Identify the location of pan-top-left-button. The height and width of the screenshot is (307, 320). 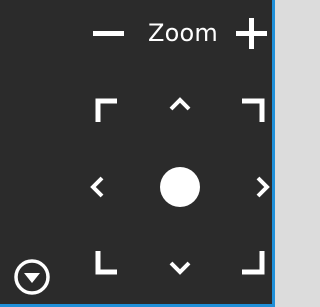
(108, 111).